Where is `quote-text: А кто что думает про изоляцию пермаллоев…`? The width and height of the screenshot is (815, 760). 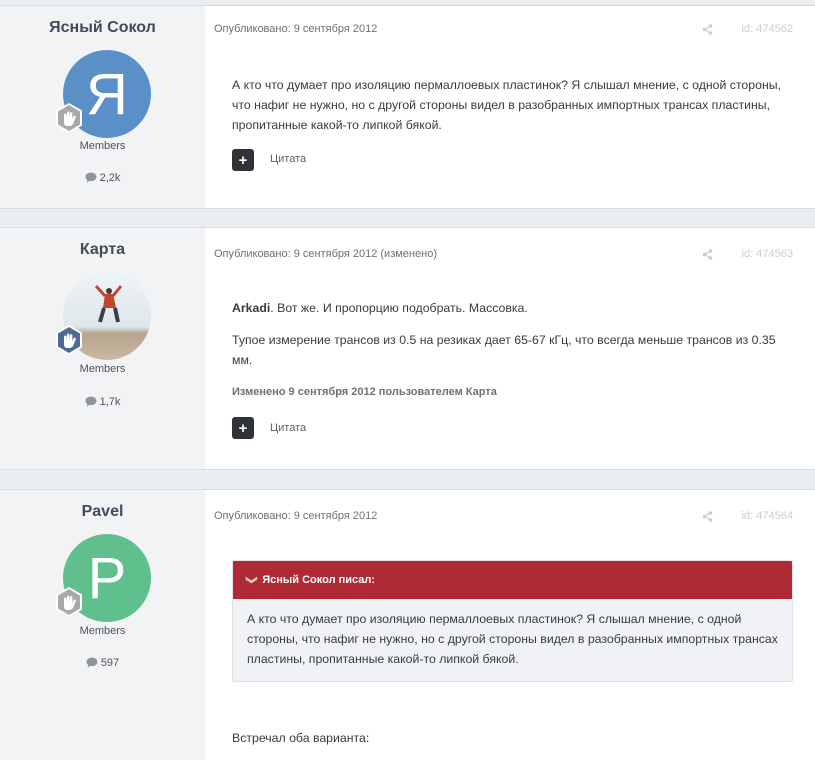 quote-text: А кто что думает про изоляцию пермаллоев… is located at coordinates (512, 639).